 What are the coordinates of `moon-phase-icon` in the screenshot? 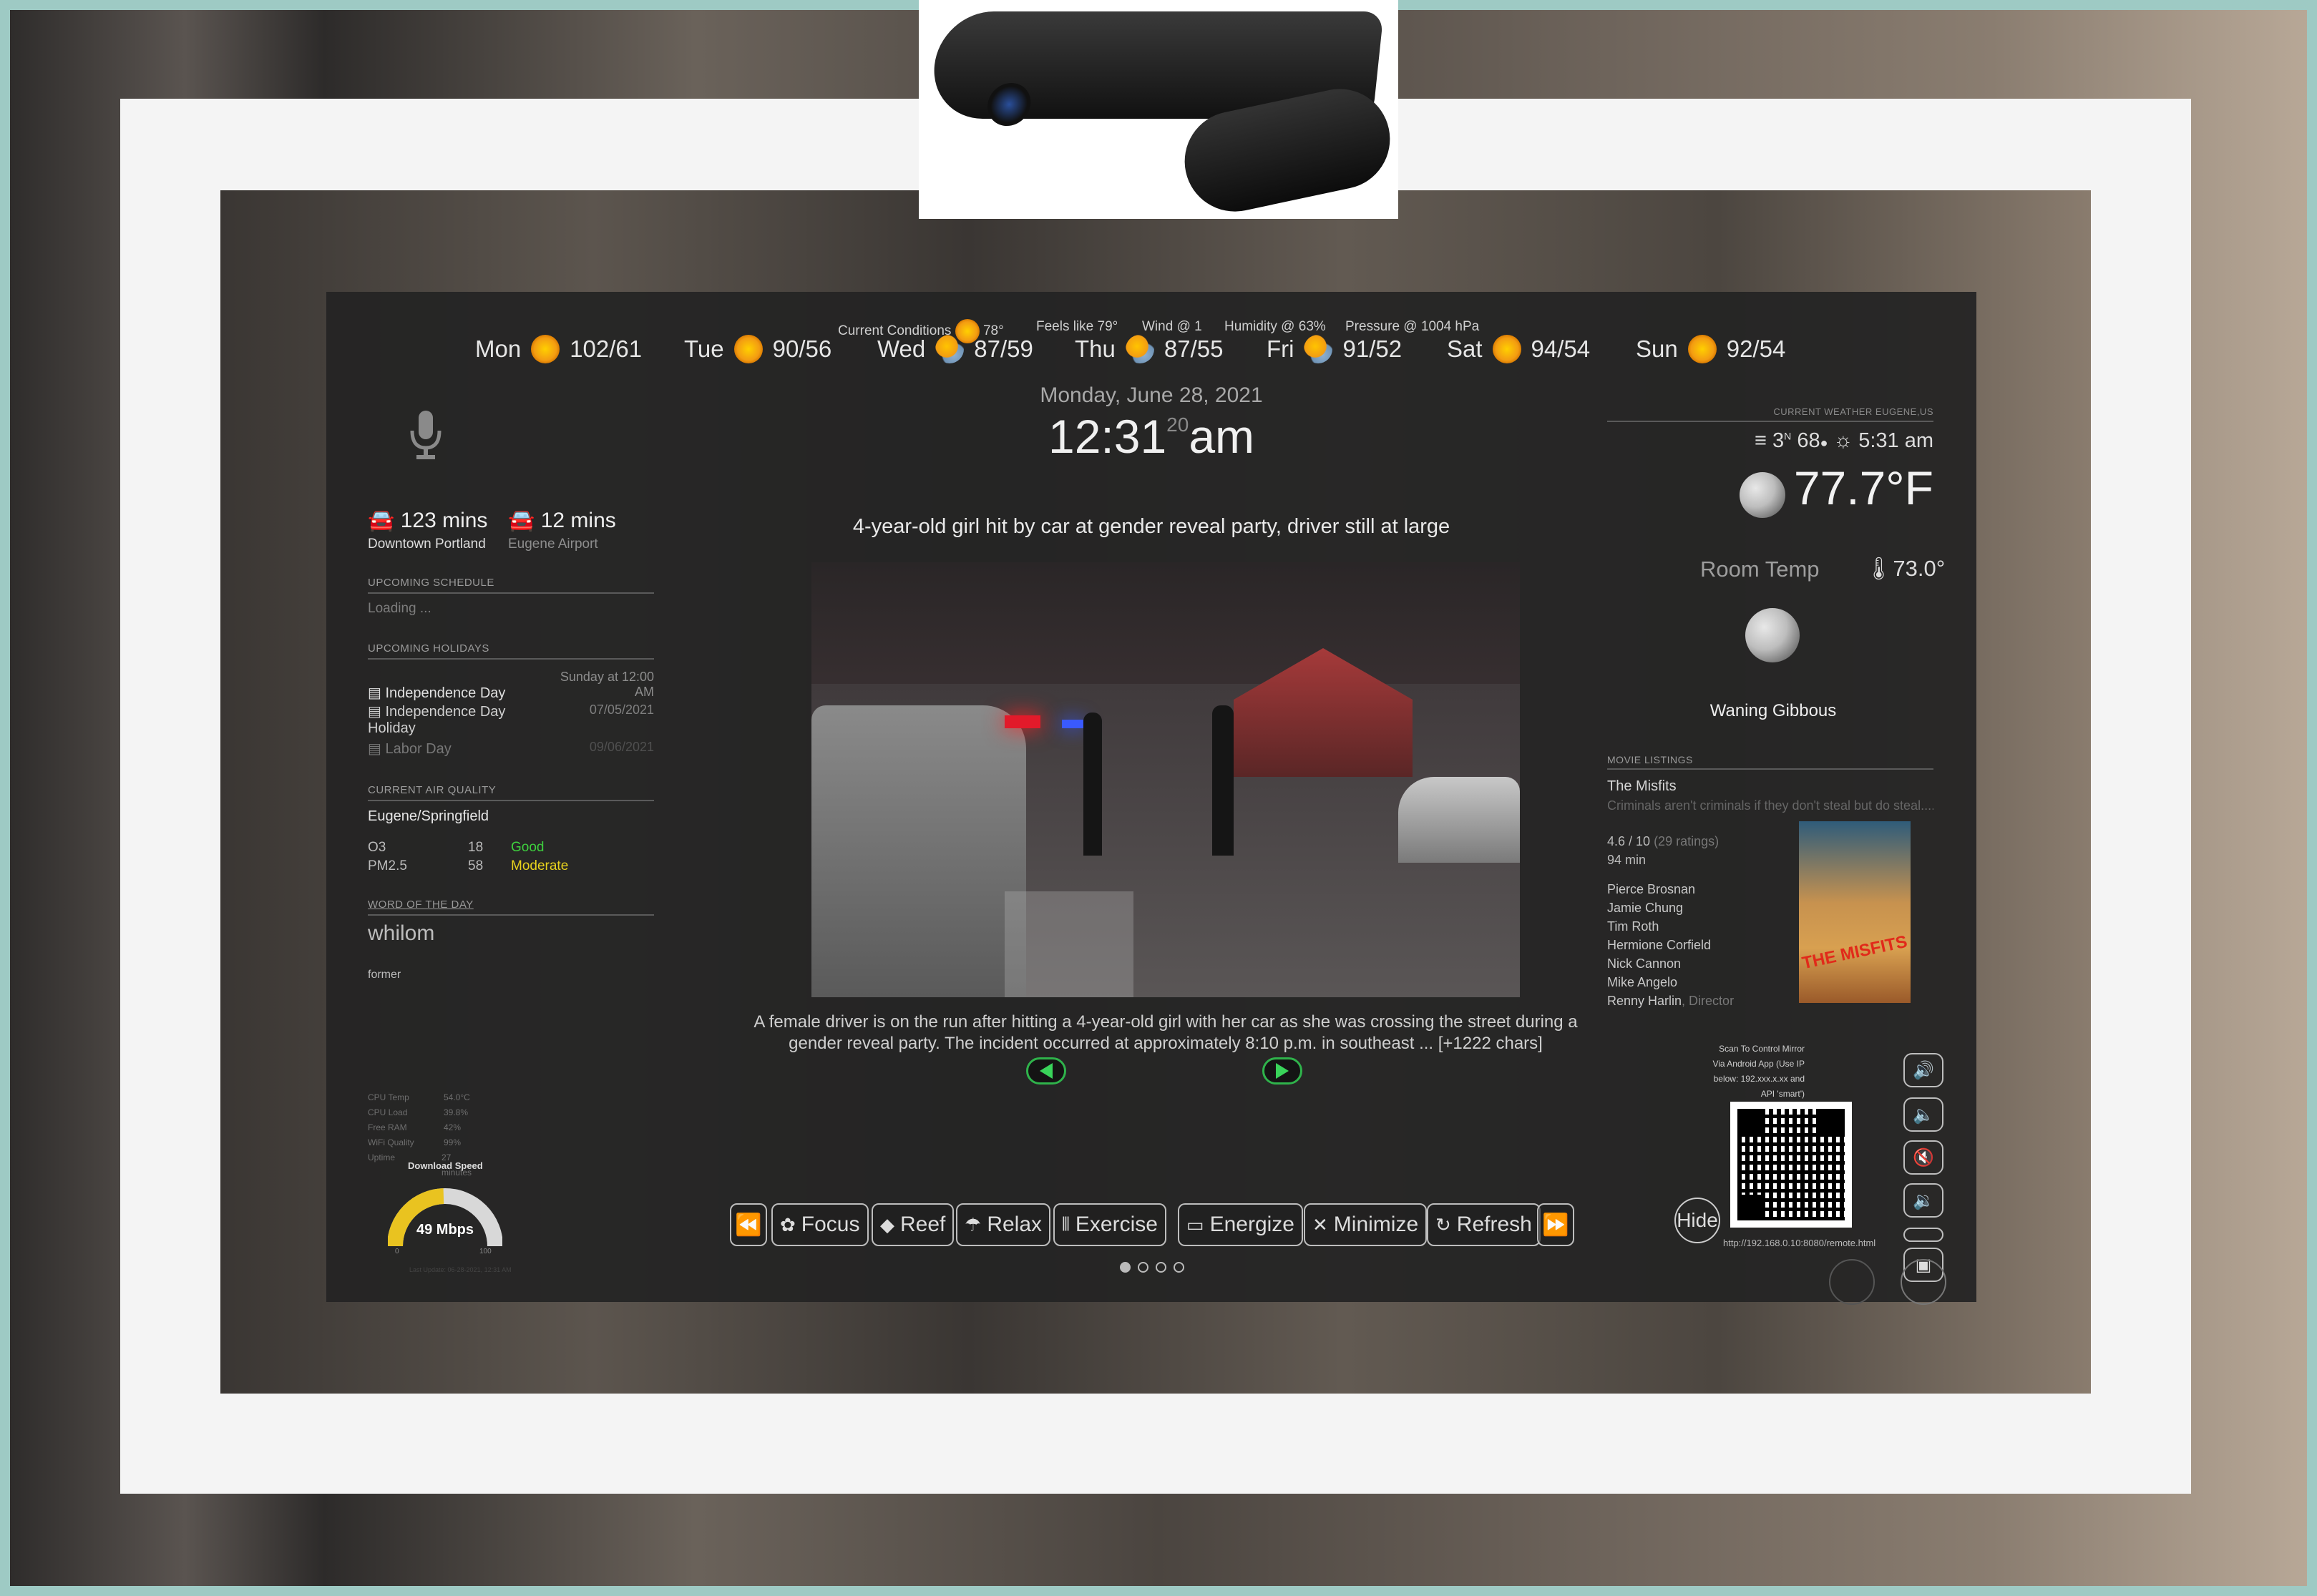 It's located at (1772, 635).